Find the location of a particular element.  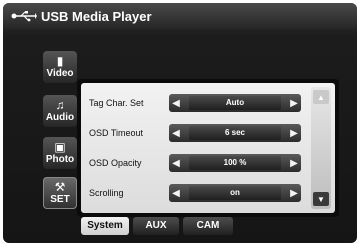

setting-row-osd-opacity: OSD Opacity ◀ 100 % ▶ is located at coordinates (195, 163).